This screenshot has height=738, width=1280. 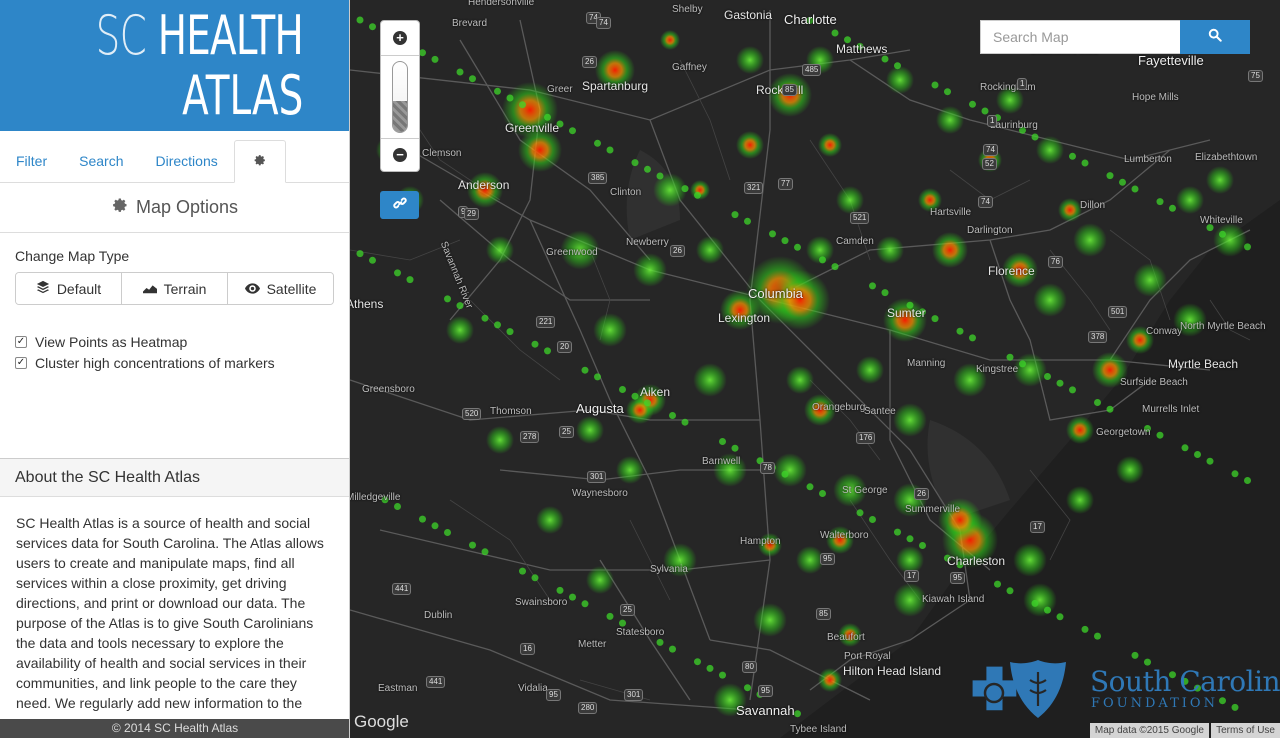 What do you see at coordinates (827, 559) in the screenshot?
I see `highway-shield: 95` at bounding box center [827, 559].